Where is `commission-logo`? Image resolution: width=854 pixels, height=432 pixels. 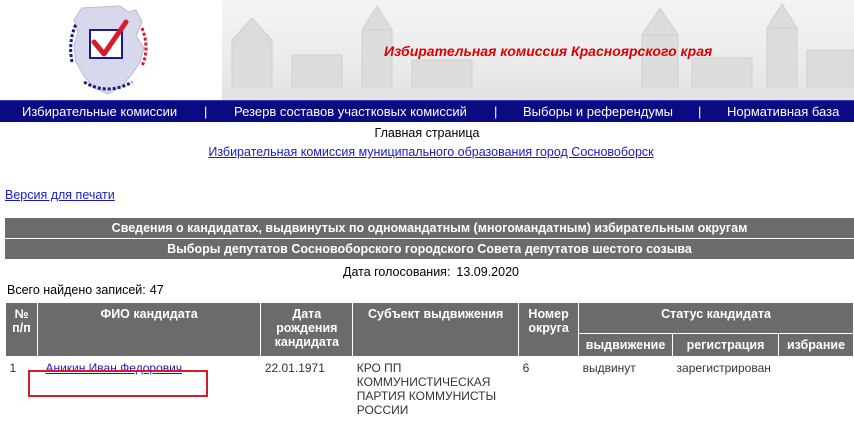 commission-logo is located at coordinates (108, 50).